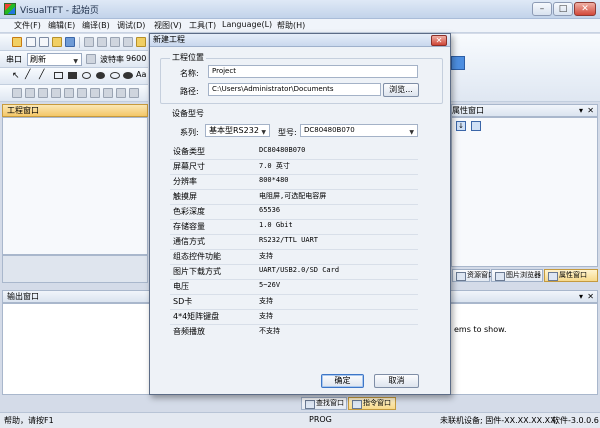  What do you see at coordinates (89, 42) in the screenshot?
I see `cut-icon` at bounding box center [89, 42].